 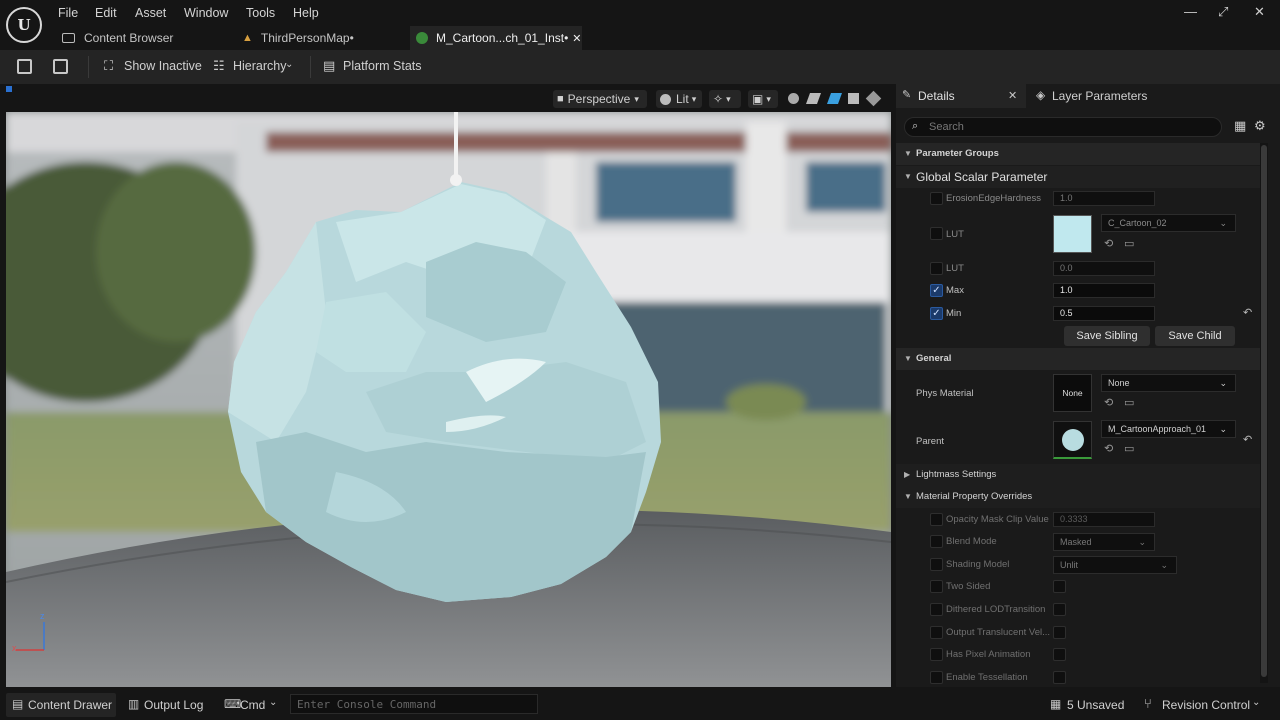 I want to click on shading-model-dropdown: Unlit ⌄, so click(x=1115, y=565).